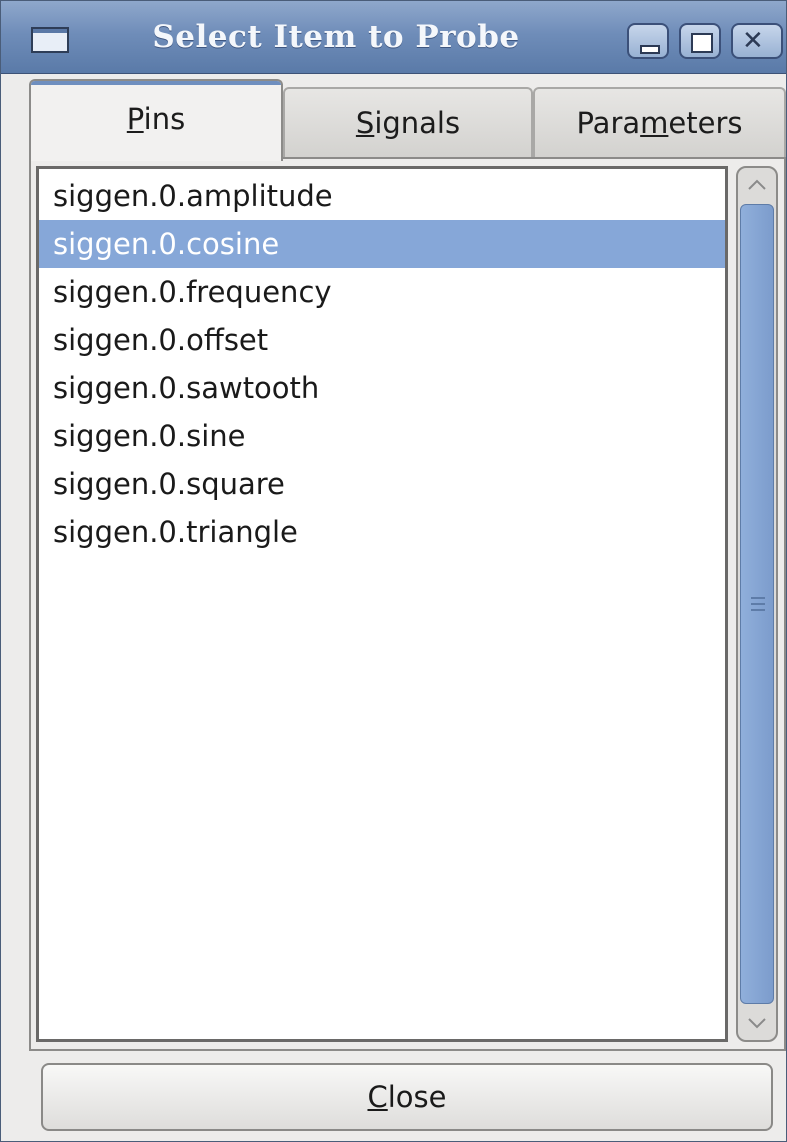 The width and height of the screenshot is (787, 1142). What do you see at coordinates (417, 123) in the screenshot?
I see `tab-signals-label: ignals` at bounding box center [417, 123].